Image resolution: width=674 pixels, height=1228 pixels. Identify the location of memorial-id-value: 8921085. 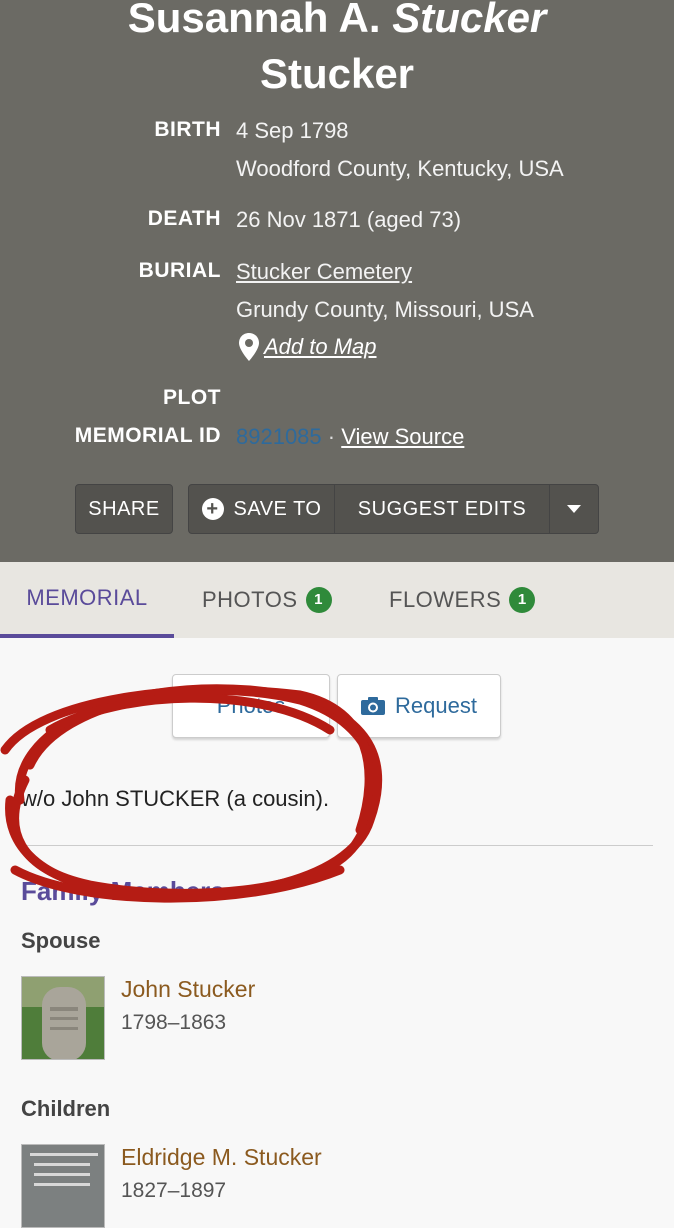
(279, 436).